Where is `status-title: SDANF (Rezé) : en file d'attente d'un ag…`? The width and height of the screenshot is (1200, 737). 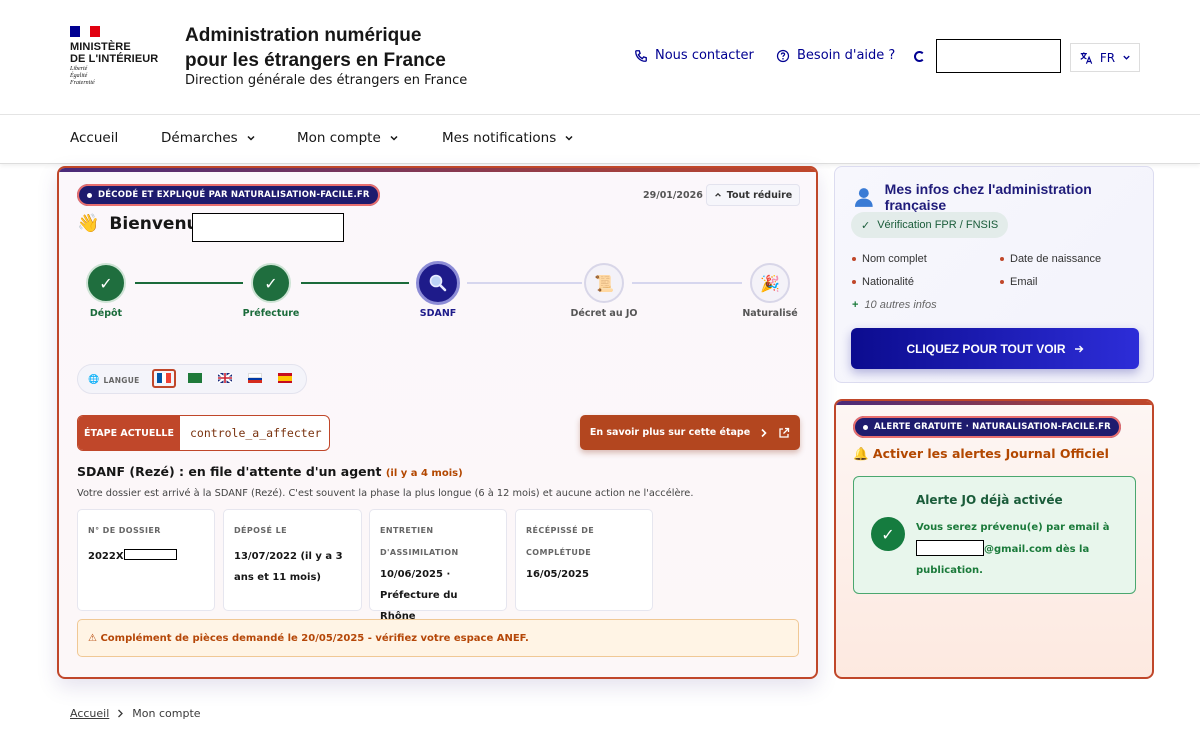
status-title: SDANF (Rezé) : en file d'attente d'un ag… is located at coordinates (270, 471).